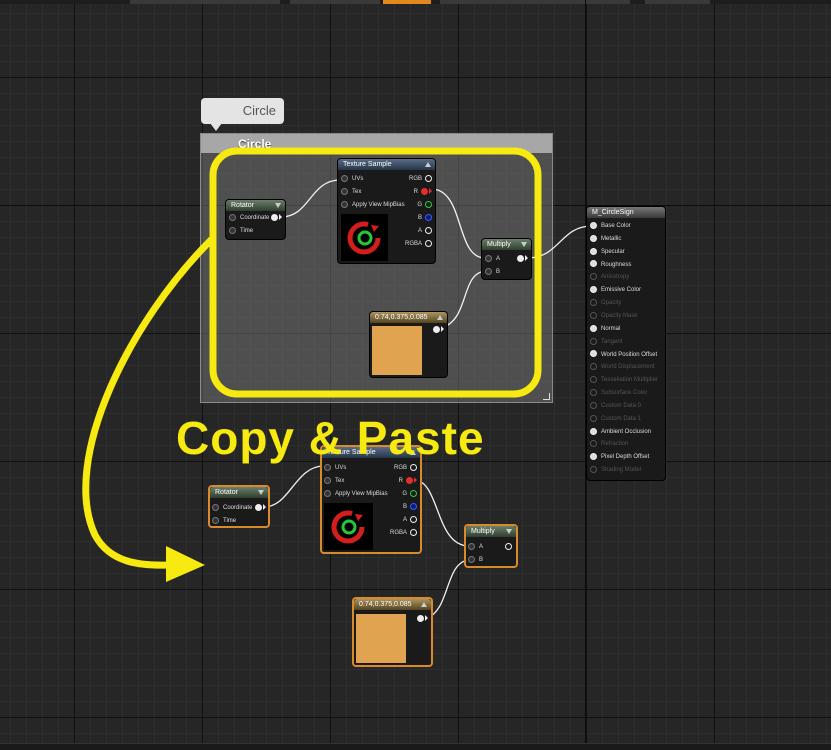  Describe the element at coordinates (375, 272) in the screenshot. I see `highlight-rounded-rect` at that location.